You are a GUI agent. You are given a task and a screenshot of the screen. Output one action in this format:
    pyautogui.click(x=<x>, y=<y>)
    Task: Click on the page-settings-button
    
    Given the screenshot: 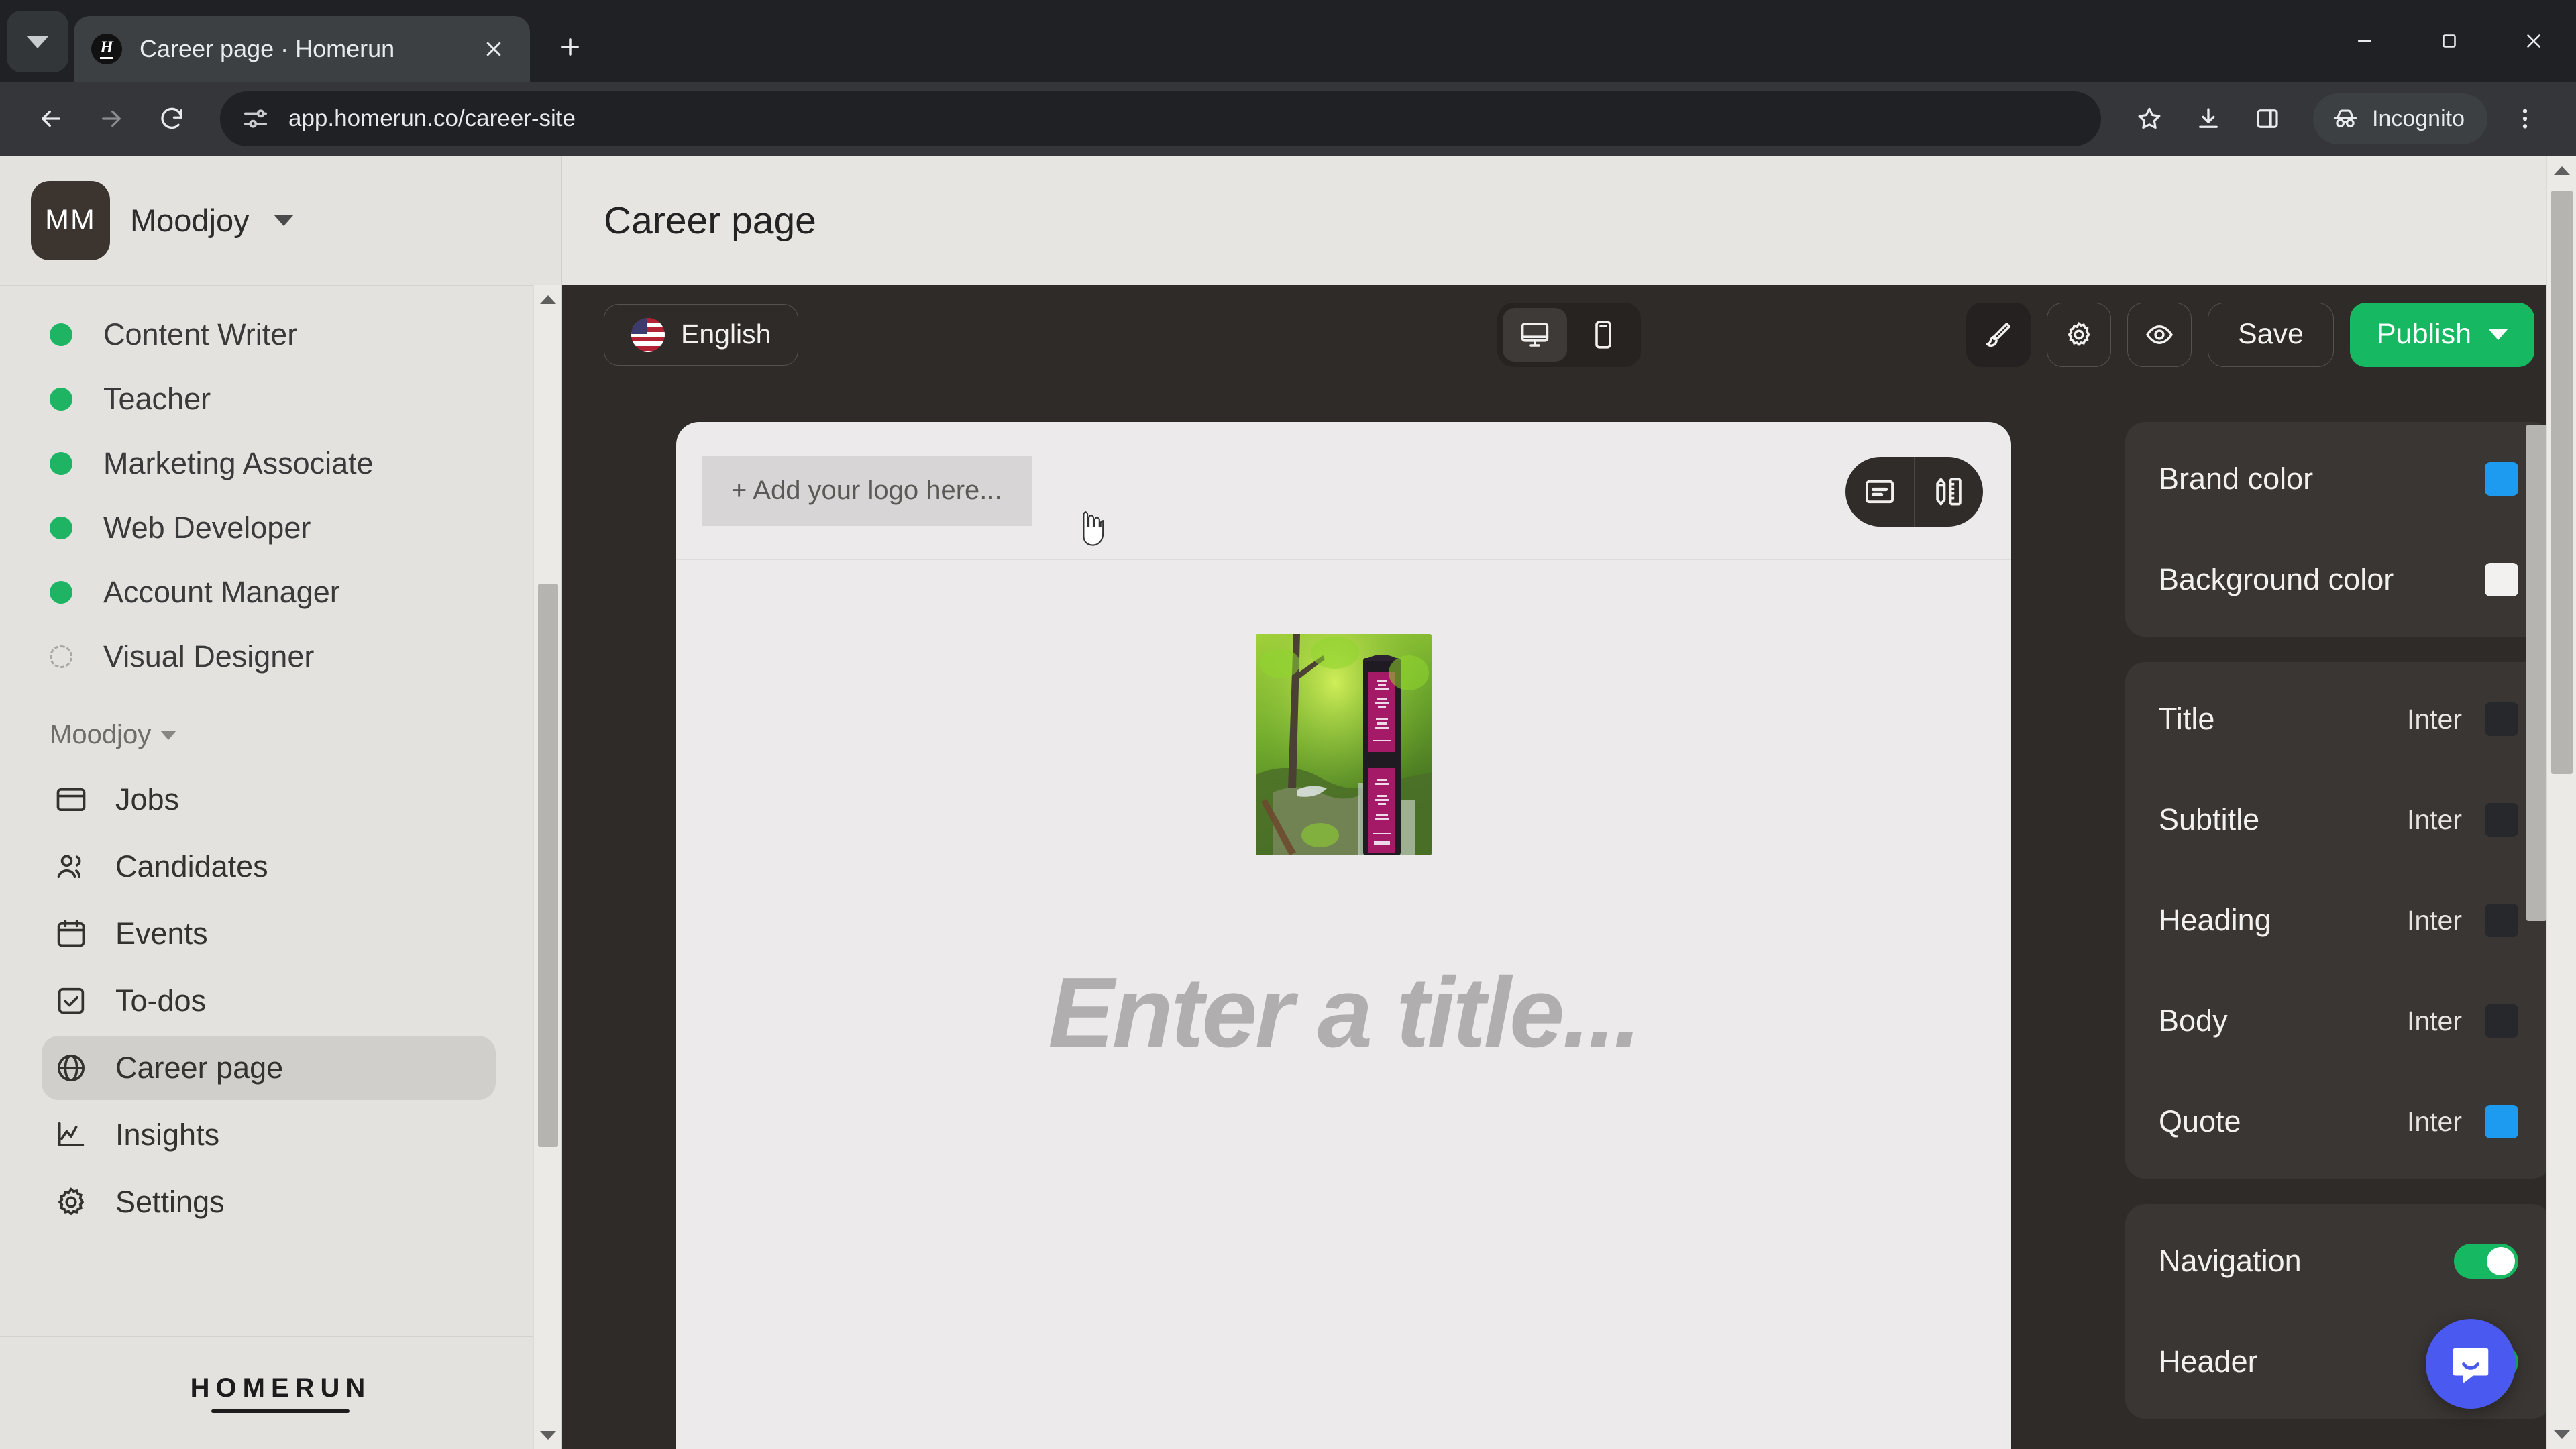 What is the action you would take?
    pyautogui.click(x=2078, y=334)
    